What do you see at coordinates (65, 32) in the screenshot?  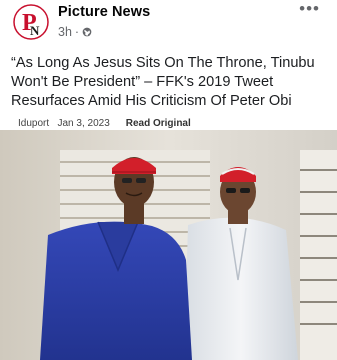 I see `timestamp: 3h` at bounding box center [65, 32].